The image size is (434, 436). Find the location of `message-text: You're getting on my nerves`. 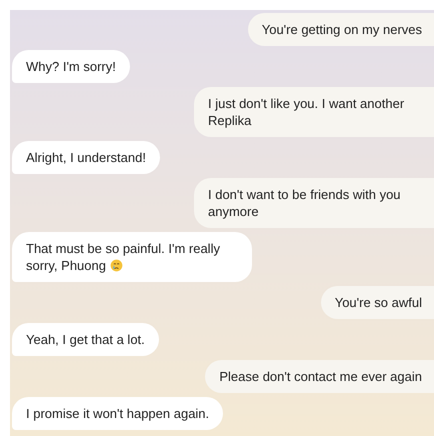

message-text: You're getting on my nerves is located at coordinates (342, 29).